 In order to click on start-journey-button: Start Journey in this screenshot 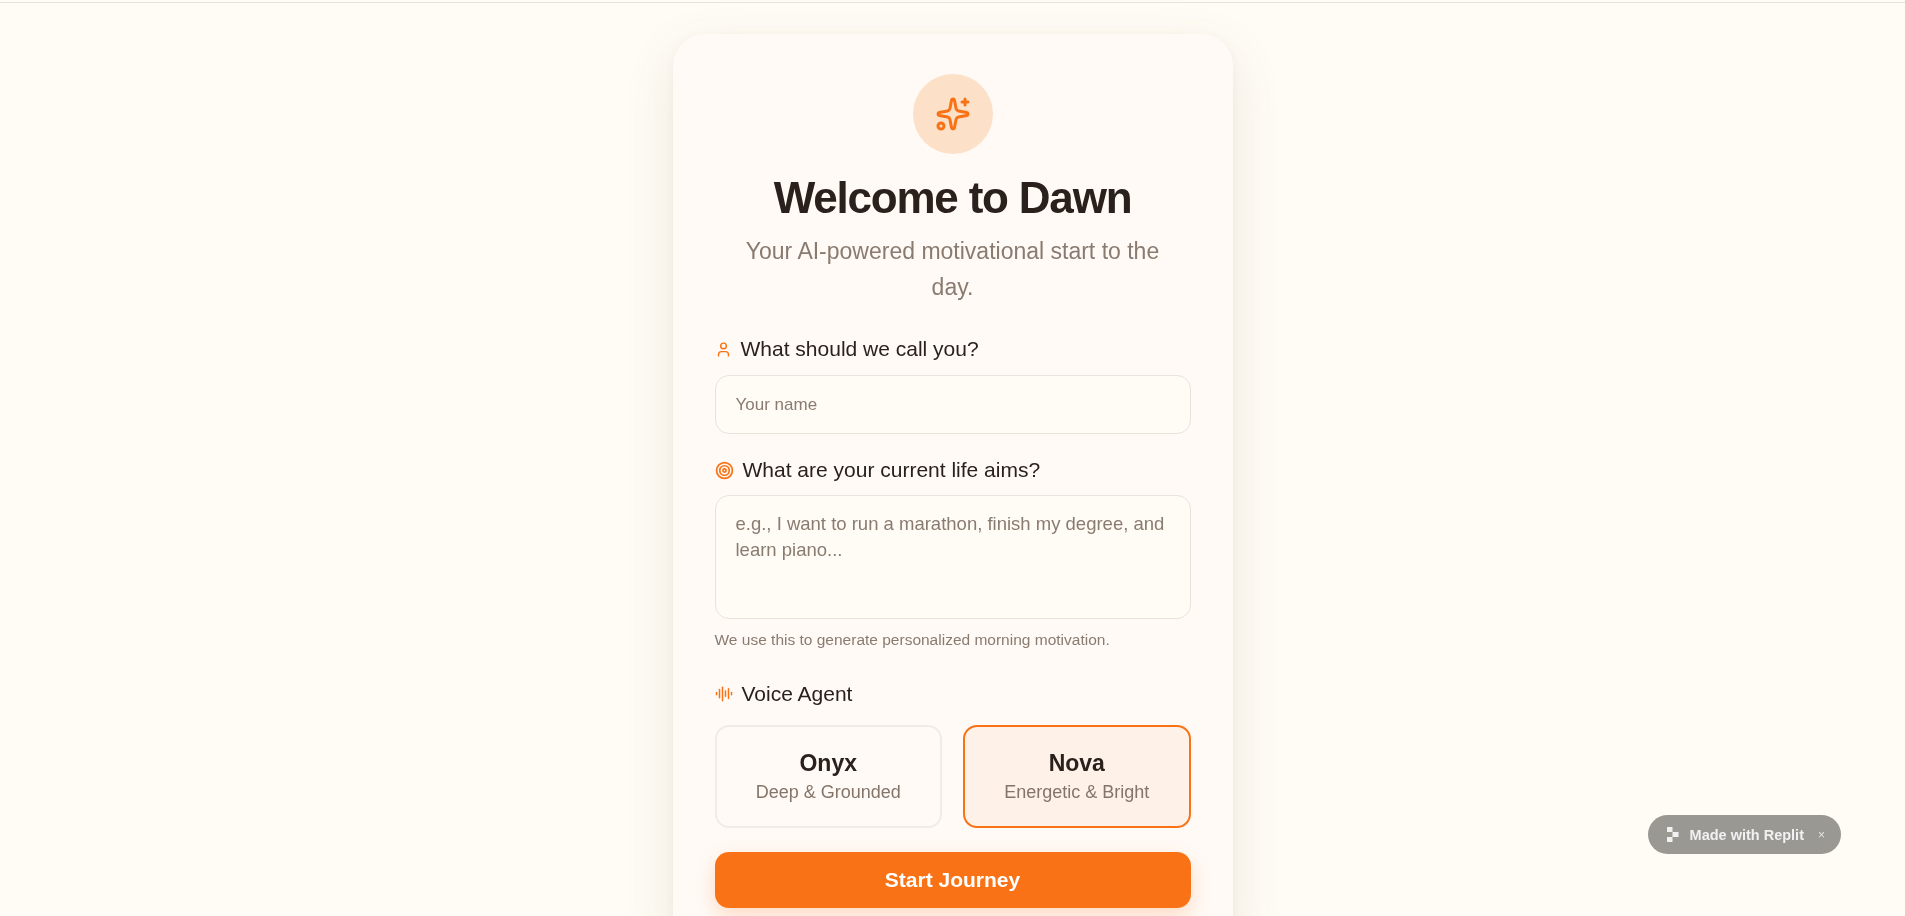, I will do `click(952, 880)`.